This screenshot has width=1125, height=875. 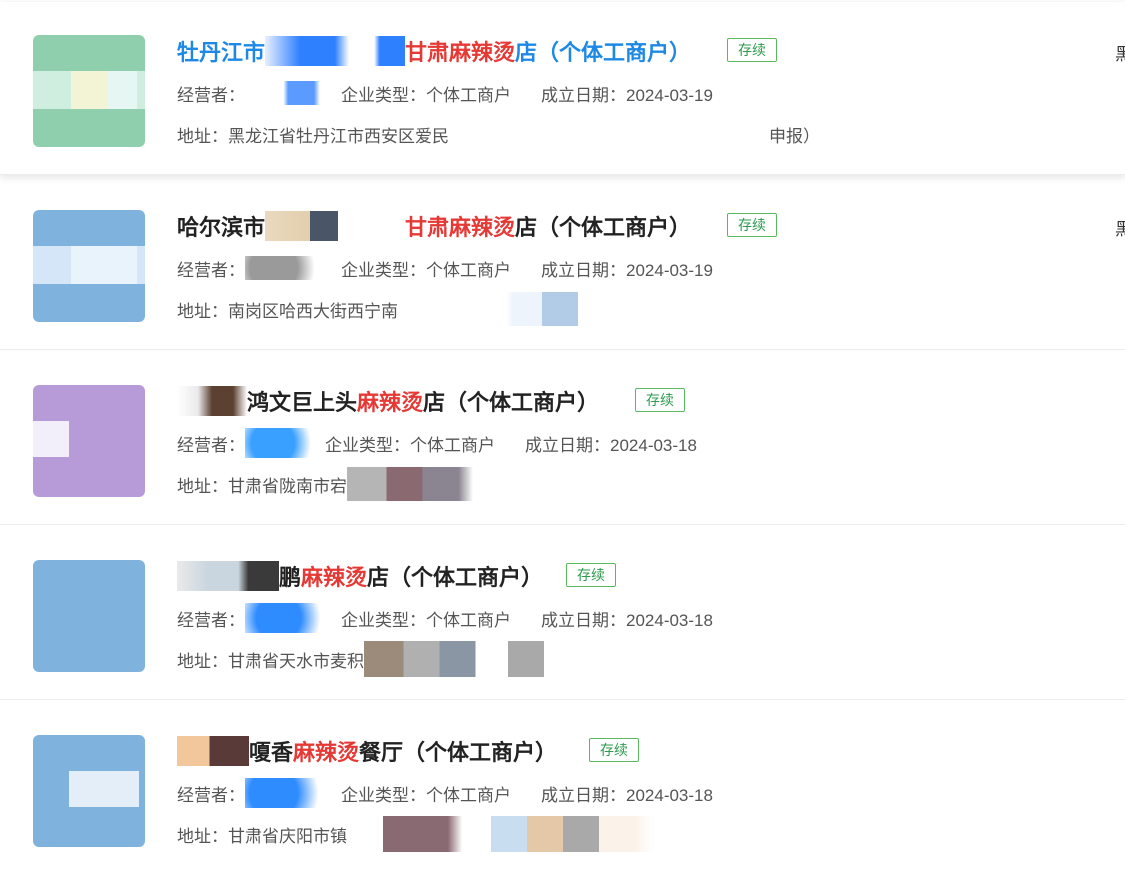 What do you see at coordinates (290, 577) in the screenshot?
I see `company-name-prefix: 鹏` at bounding box center [290, 577].